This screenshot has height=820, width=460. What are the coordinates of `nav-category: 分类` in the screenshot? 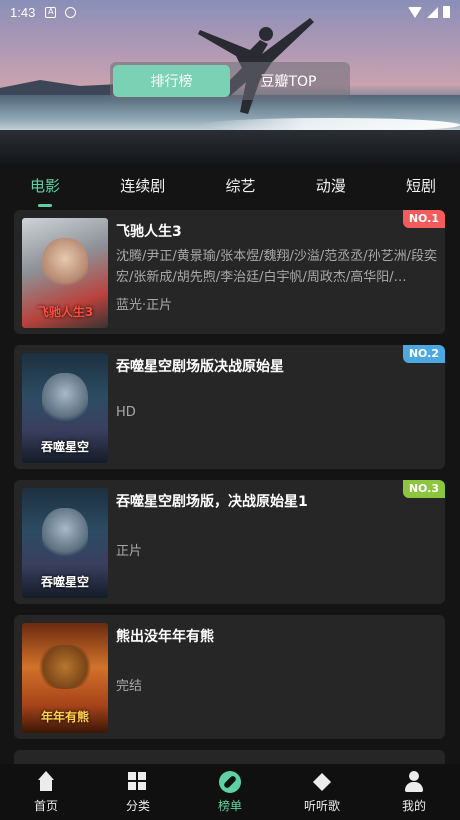 It's located at (138, 792).